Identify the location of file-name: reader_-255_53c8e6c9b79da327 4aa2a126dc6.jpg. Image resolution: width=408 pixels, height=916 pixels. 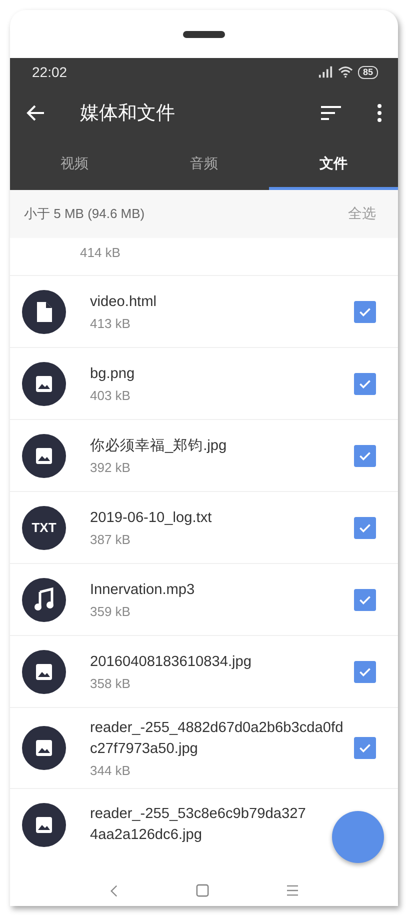
(198, 825).